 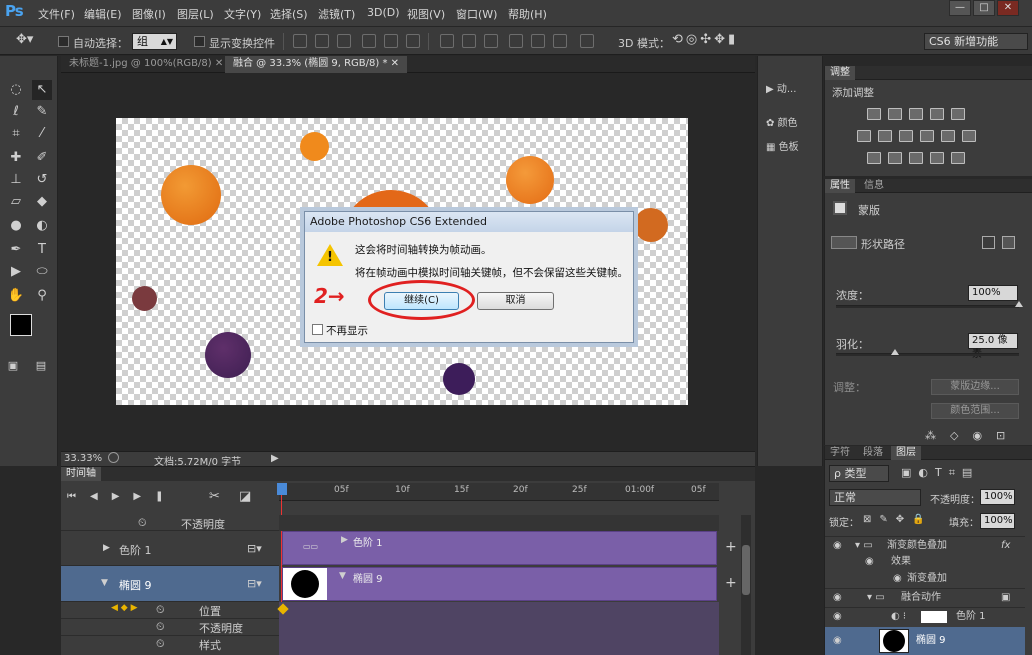 What do you see at coordinates (516, 41) in the screenshot?
I see `distribute-left-icon` at bounding box center [516, 41].